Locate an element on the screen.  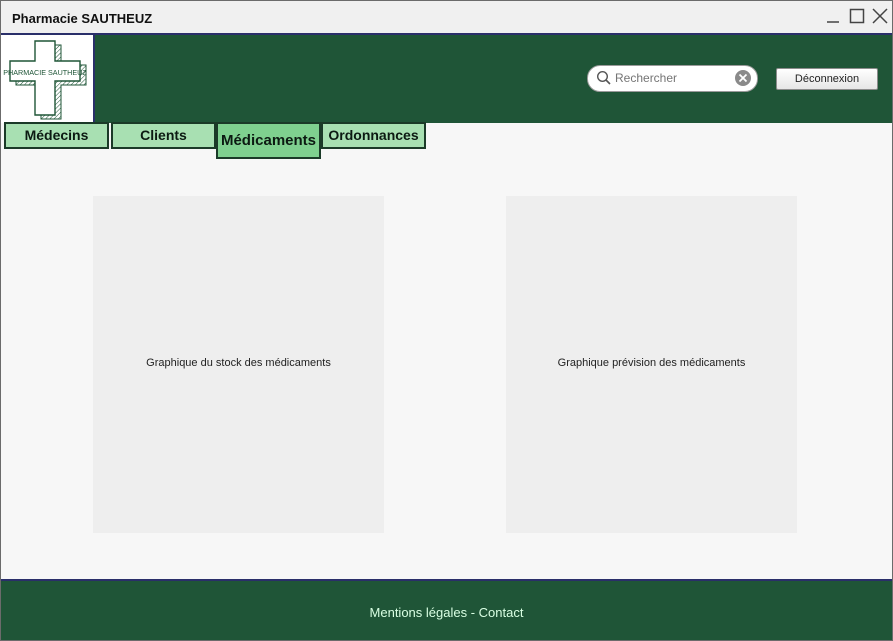
window-title: Pharmacie SAUTHEUZ is located at coordinates (82, 18).